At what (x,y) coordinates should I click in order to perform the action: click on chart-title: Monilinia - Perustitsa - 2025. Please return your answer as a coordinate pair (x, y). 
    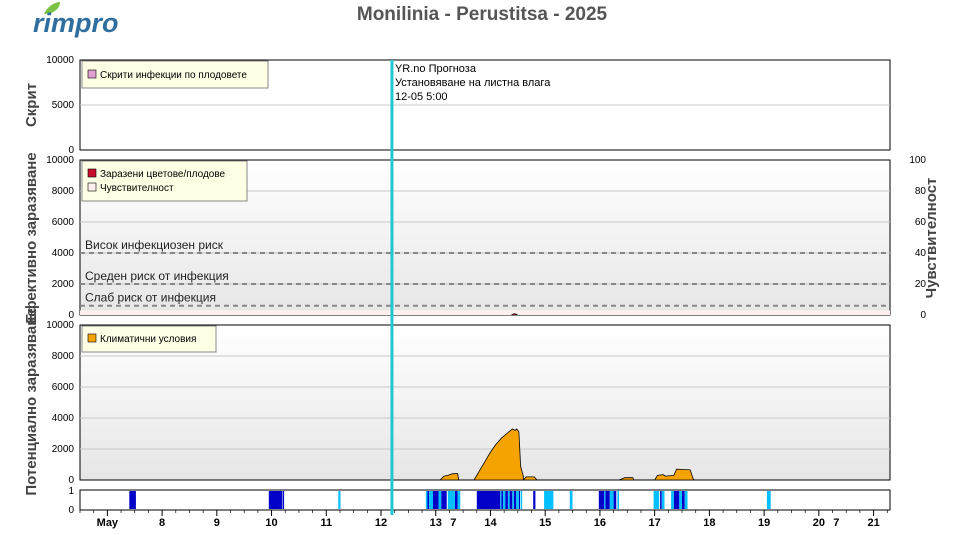
    Looking at the image, I should click on (482, 14).